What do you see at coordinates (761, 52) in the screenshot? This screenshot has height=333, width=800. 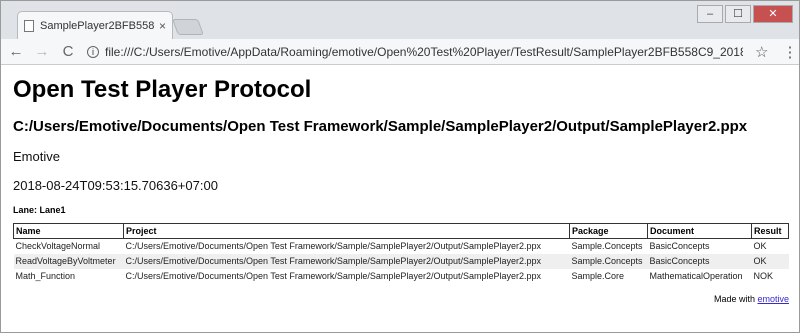 I see `bookmark-star-icon: ☆` at bounding box center [761, 52].